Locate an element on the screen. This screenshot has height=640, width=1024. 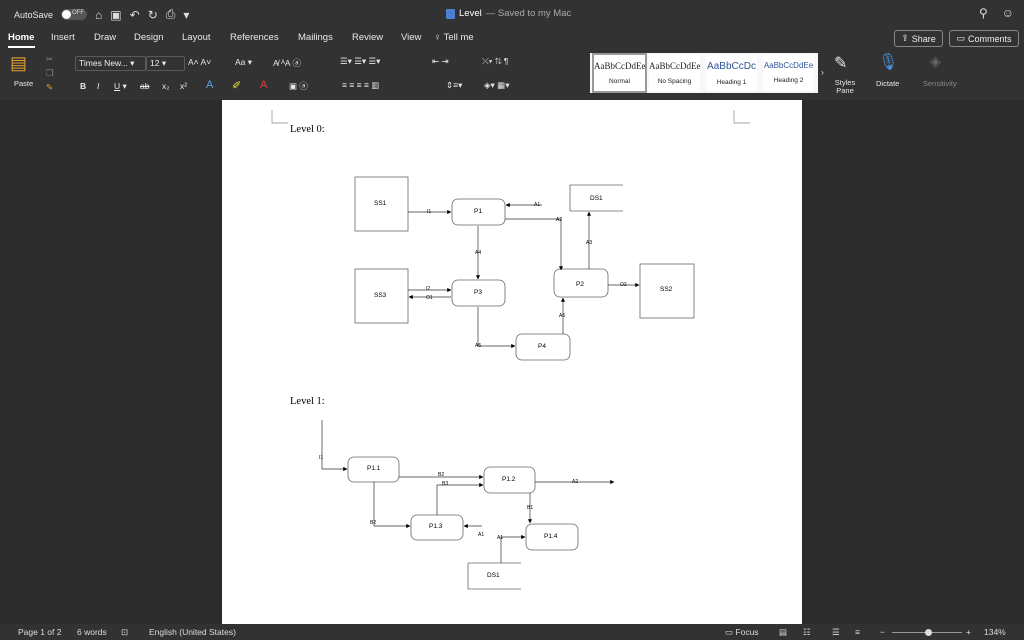
highlight-icon: ✐ is located at coordinates (236, 85).